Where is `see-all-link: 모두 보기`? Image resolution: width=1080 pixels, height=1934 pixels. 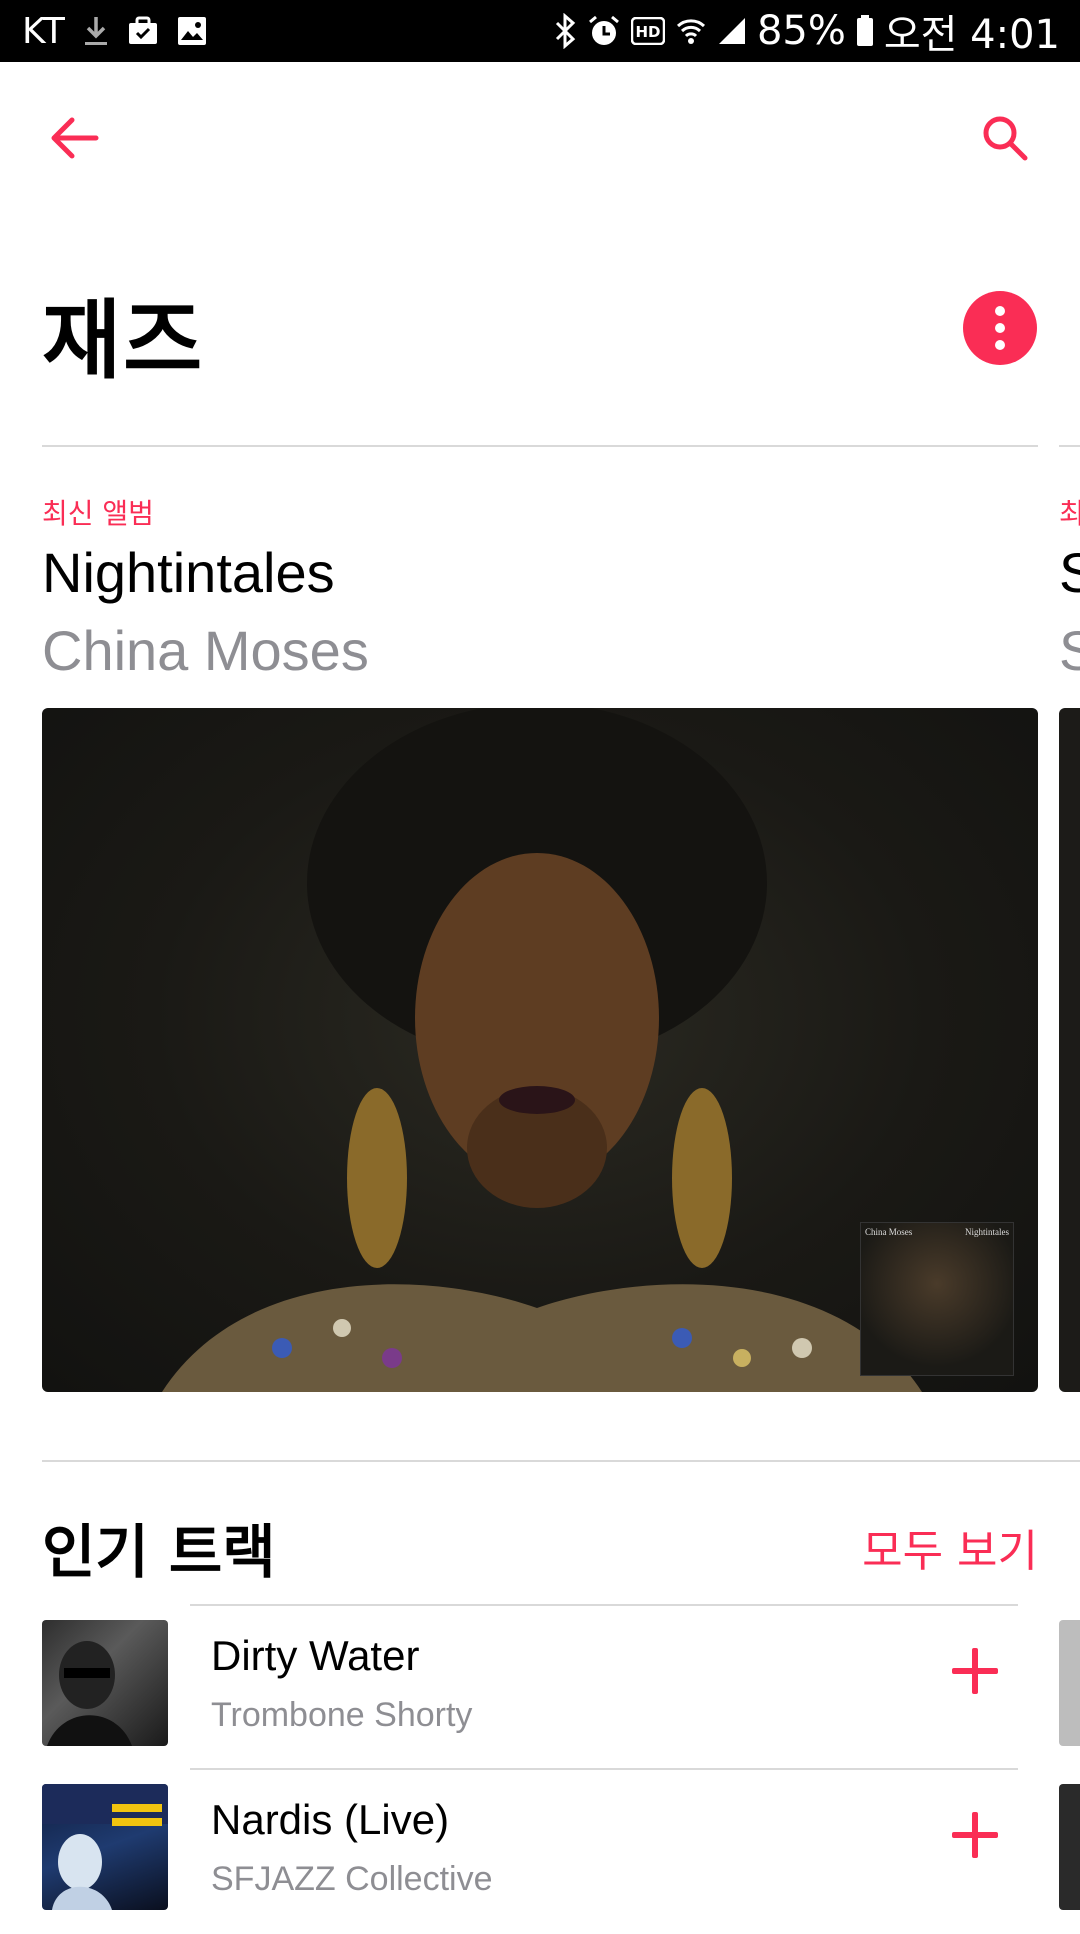 see-all-link: 모두 보기 is located at coordinates (950, 1547).